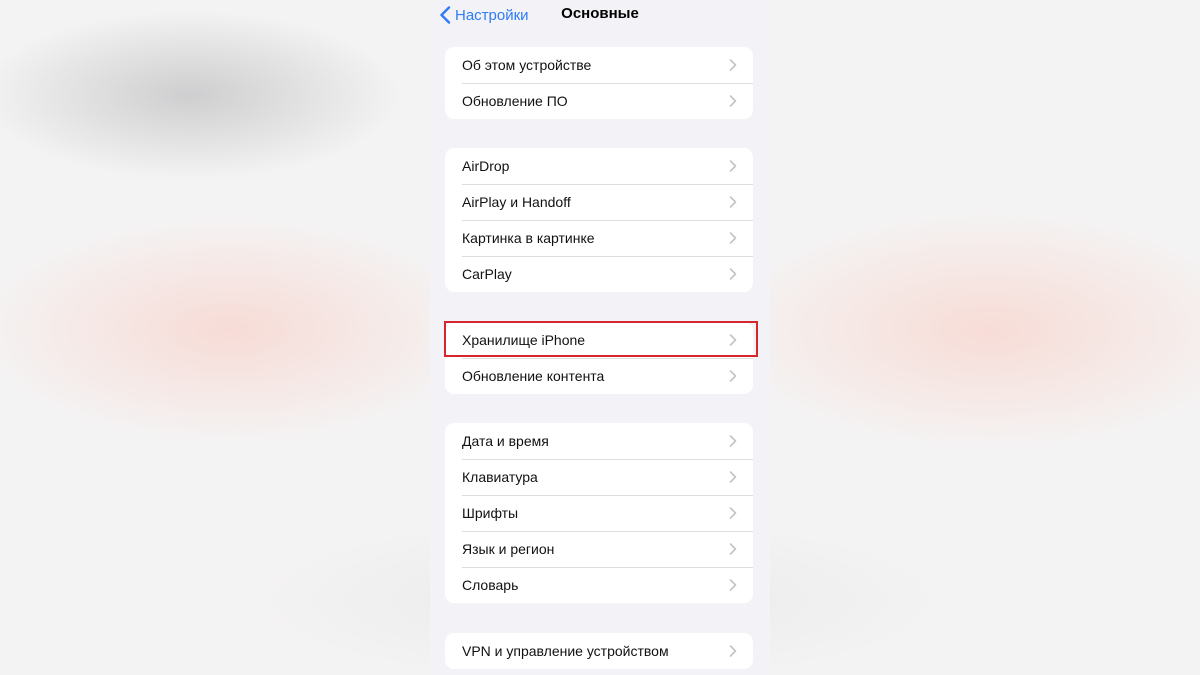  What do you see at coordinates (527, 65) in the screenshot?
I see `settings-item-label: Об этом устройстве` at bounding box center [527, 65].